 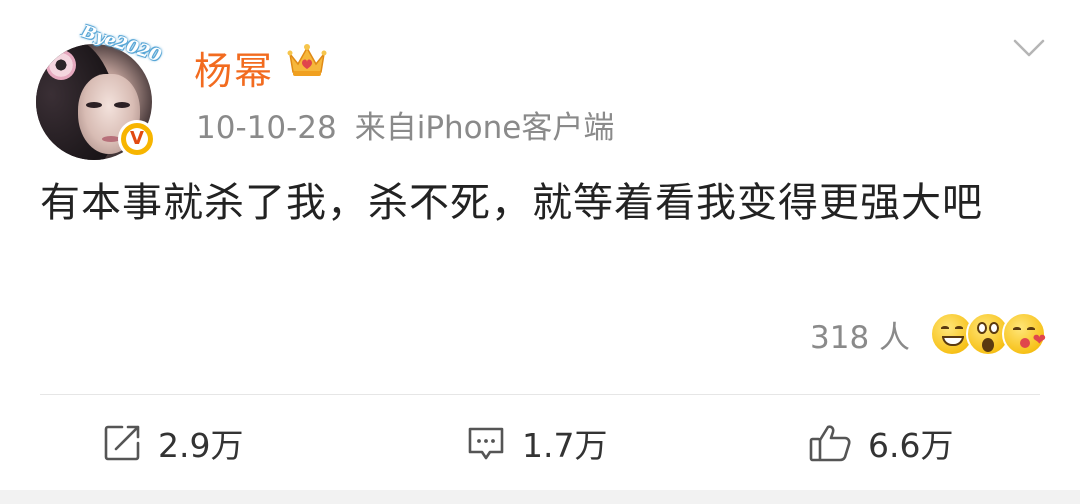 I want to click on kiss-emoji-icon: ❤, so click(x=1024, y=334).